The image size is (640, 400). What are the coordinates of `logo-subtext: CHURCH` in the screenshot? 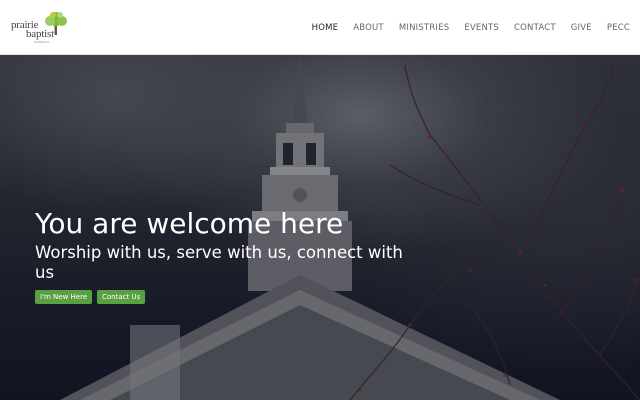 It's located at (41, 42).